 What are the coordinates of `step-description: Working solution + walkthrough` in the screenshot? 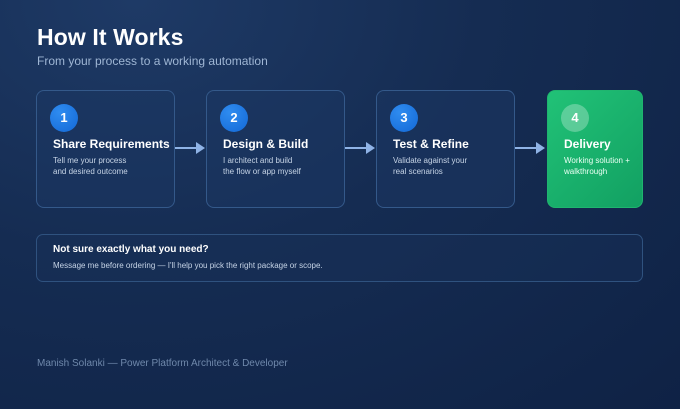 It's located at (603, 166).